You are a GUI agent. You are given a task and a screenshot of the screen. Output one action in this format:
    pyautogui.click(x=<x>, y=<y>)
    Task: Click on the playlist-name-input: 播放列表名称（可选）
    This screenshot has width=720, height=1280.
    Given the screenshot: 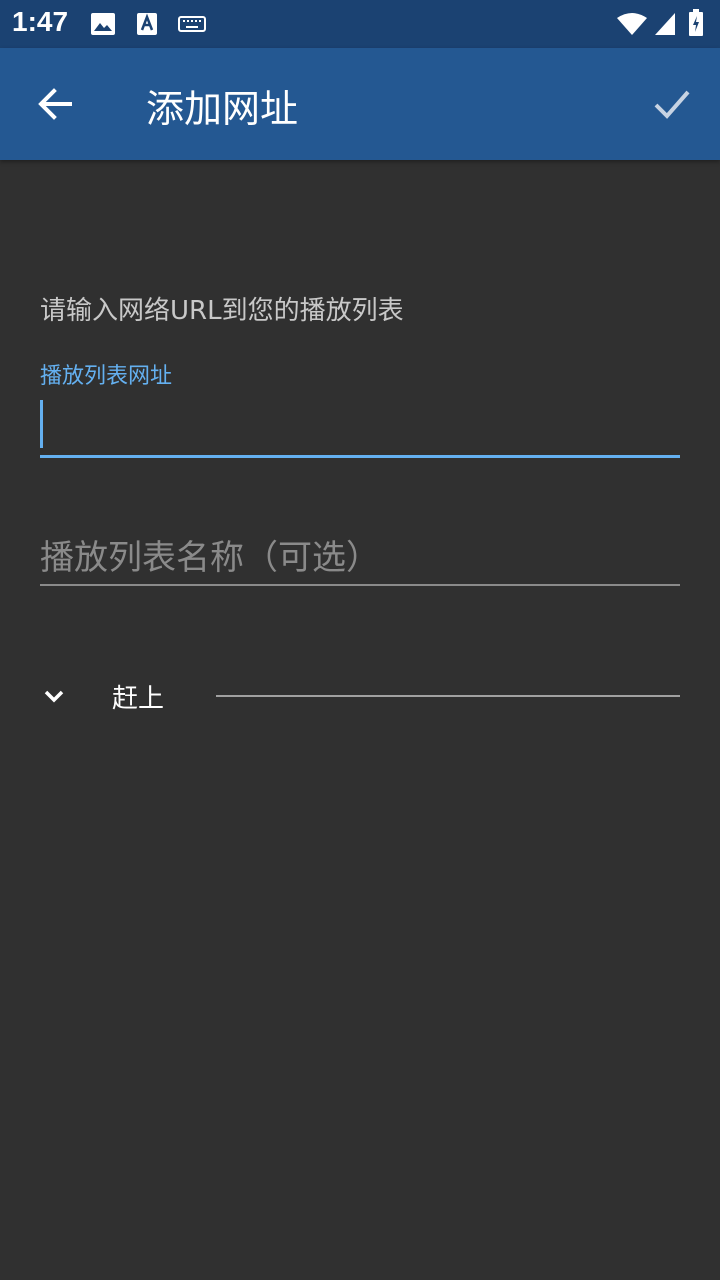 What is the action you would take?
    pyautogui.click(x=360, y=555)
    